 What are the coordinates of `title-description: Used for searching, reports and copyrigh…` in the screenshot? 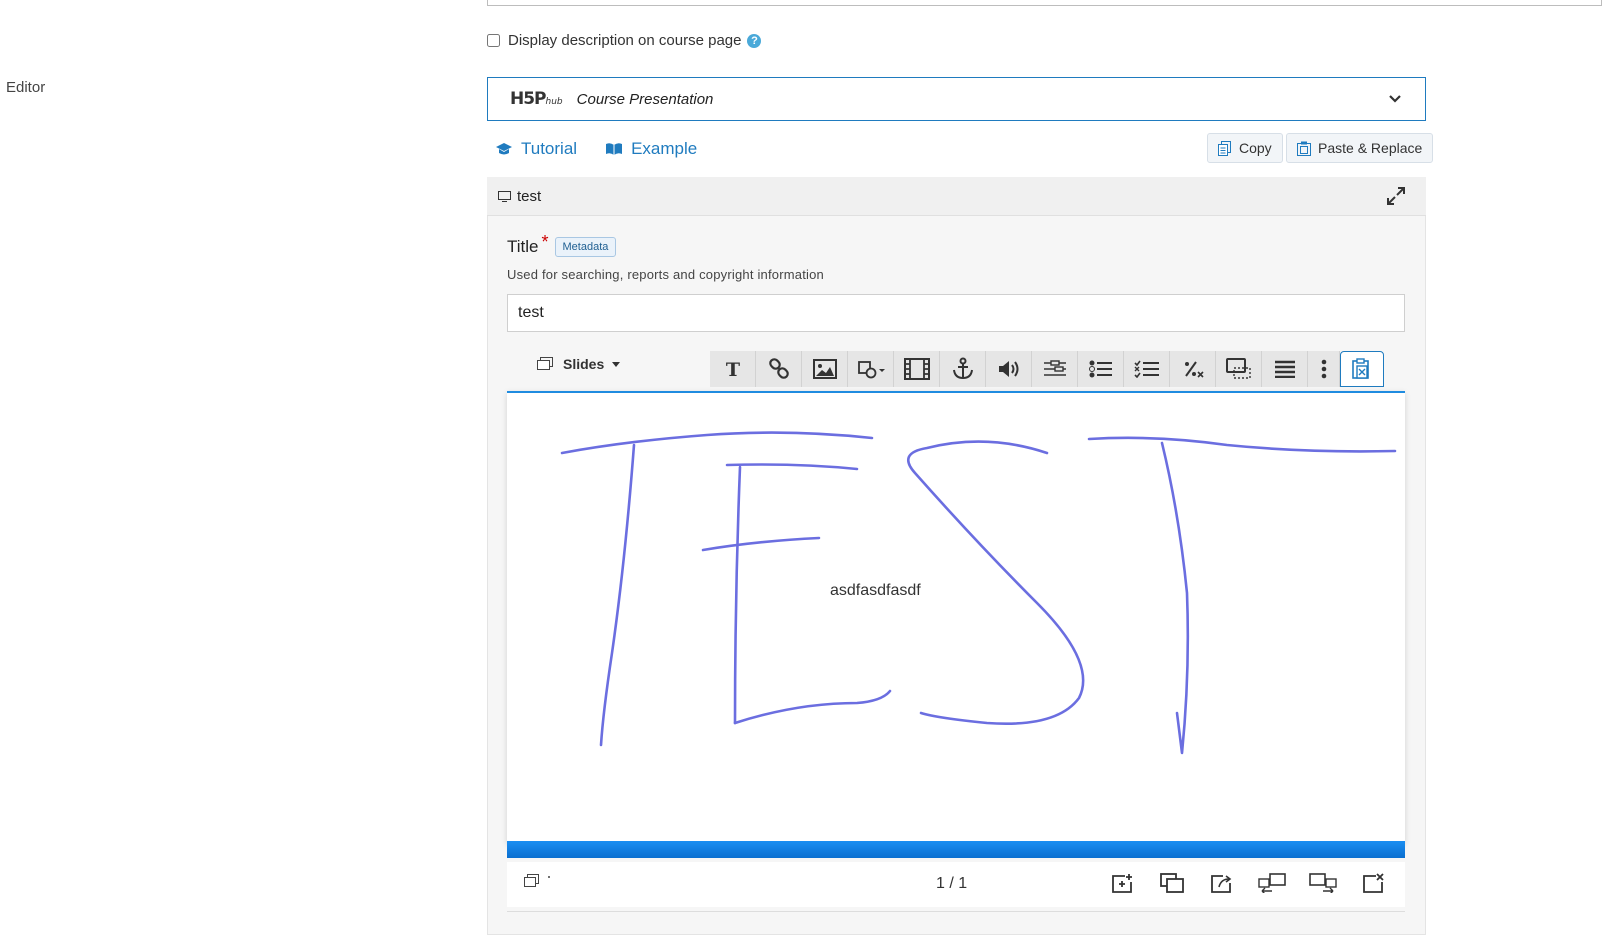 It's located at (665, 274).